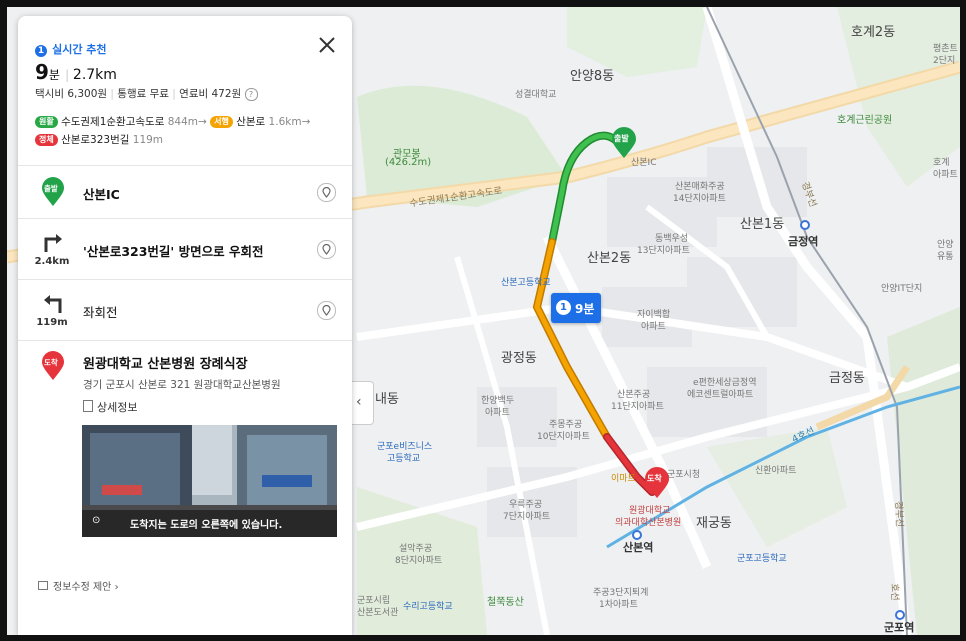 The image size is (966, 641). Describe the element at coordinates (78, 585) in the screenshot. I see `edit-suggestion-link: 정보수정 제안 ›` at that location.